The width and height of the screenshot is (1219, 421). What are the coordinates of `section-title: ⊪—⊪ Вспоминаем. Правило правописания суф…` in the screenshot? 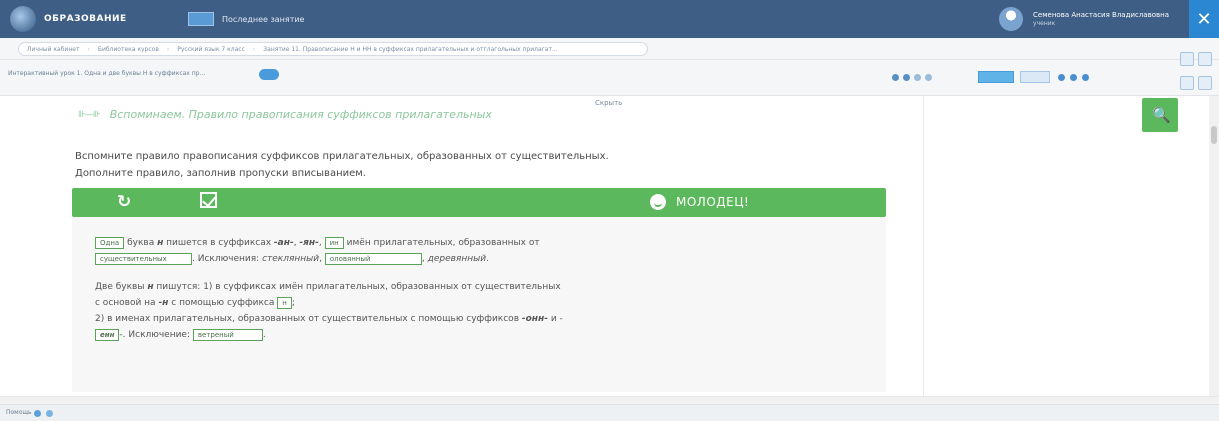 It's located at (285, 114).